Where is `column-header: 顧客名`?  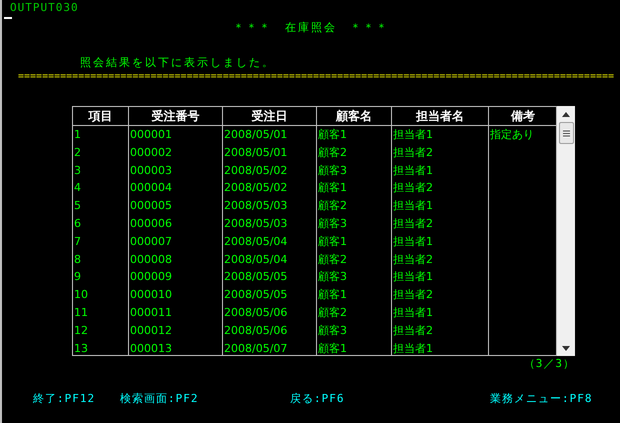 column-header: 顧客名 is located at coordinates (354, 116).